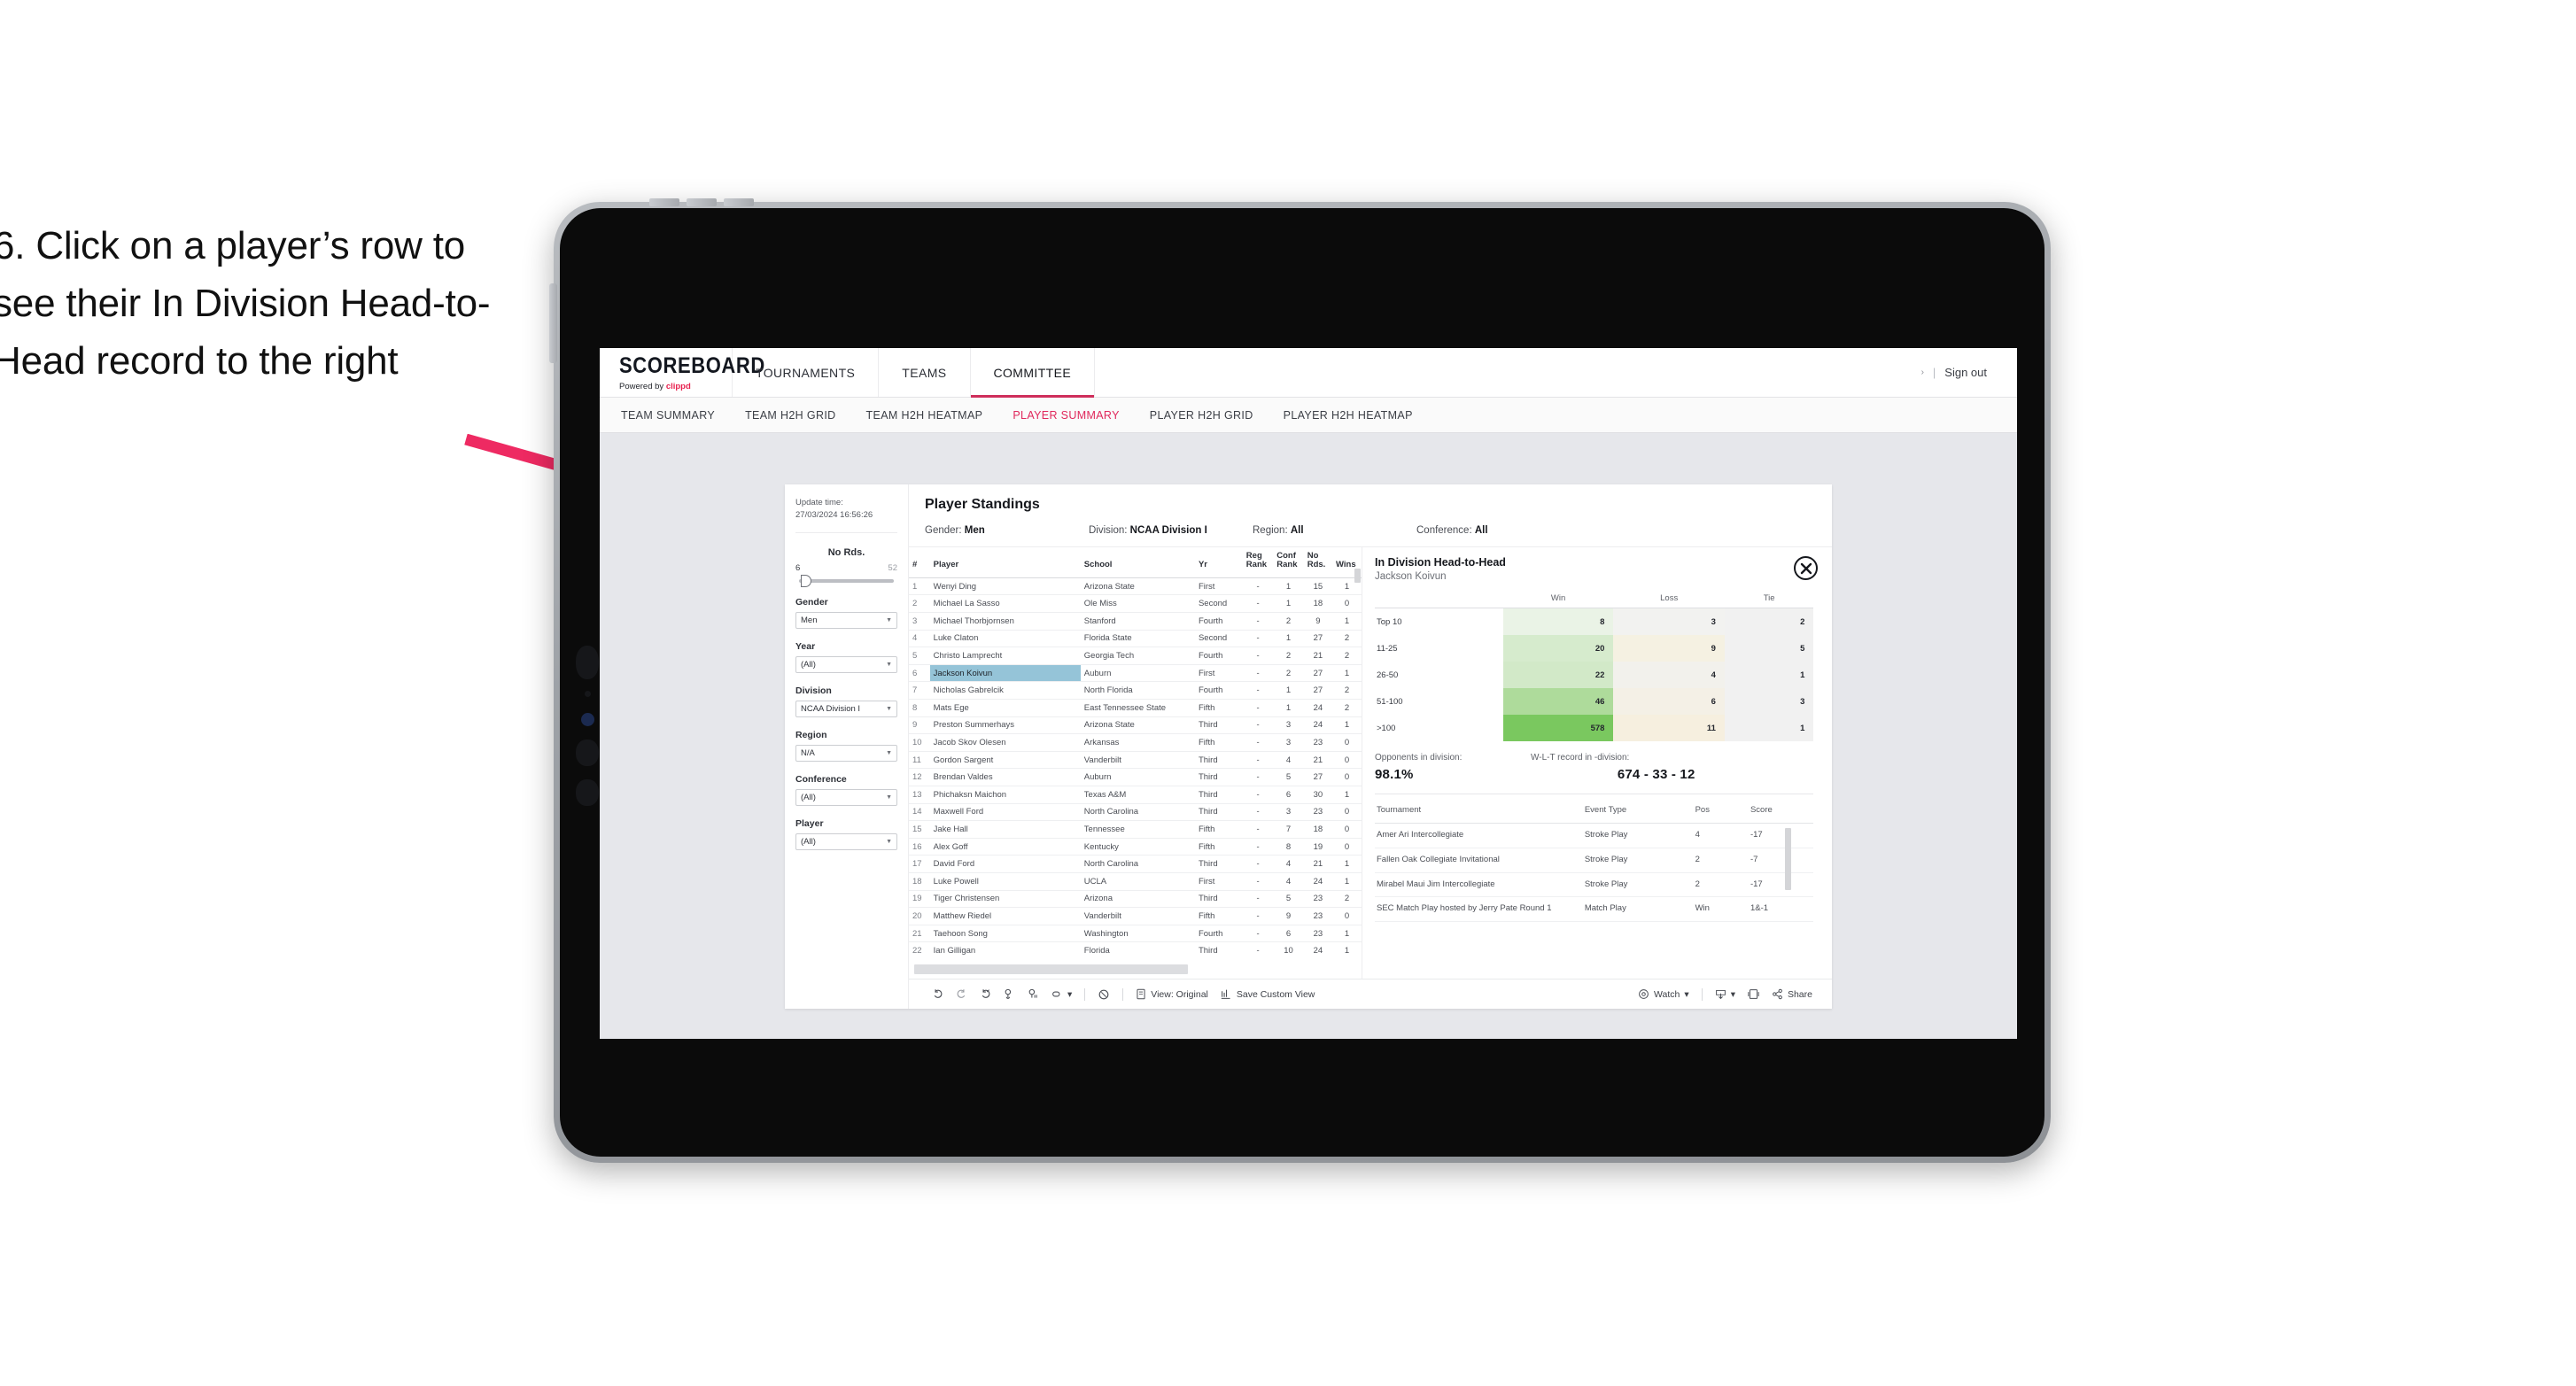  Describe the element at coordinates (846, 797) in the screenshot. I see `filter-conference-select: (All) ▼` at that location.